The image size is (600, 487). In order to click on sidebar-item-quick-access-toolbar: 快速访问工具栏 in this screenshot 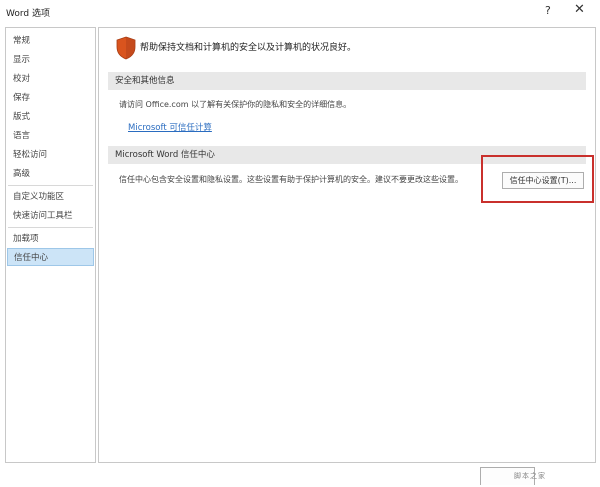, I will do `click(50, 216)`.